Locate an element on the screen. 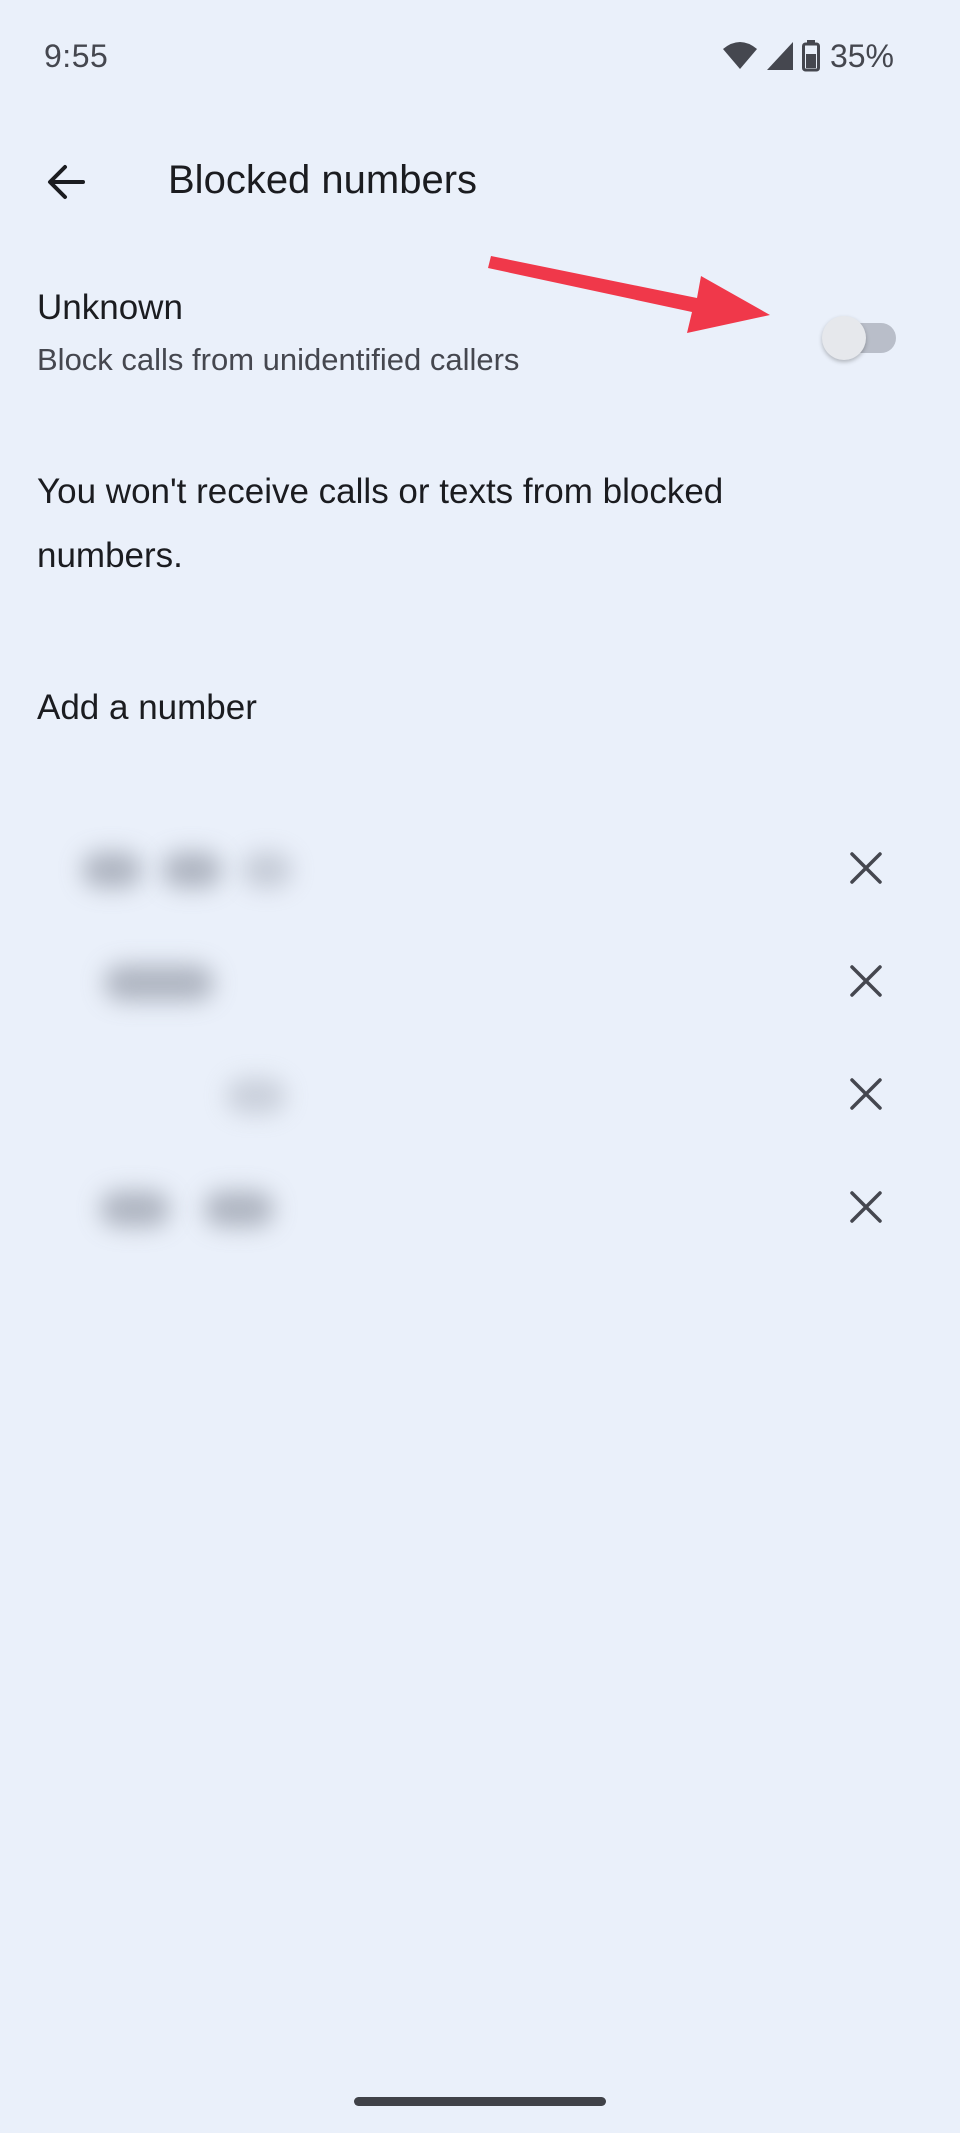  status-icons: 35% is located at coordinates (808, 56).